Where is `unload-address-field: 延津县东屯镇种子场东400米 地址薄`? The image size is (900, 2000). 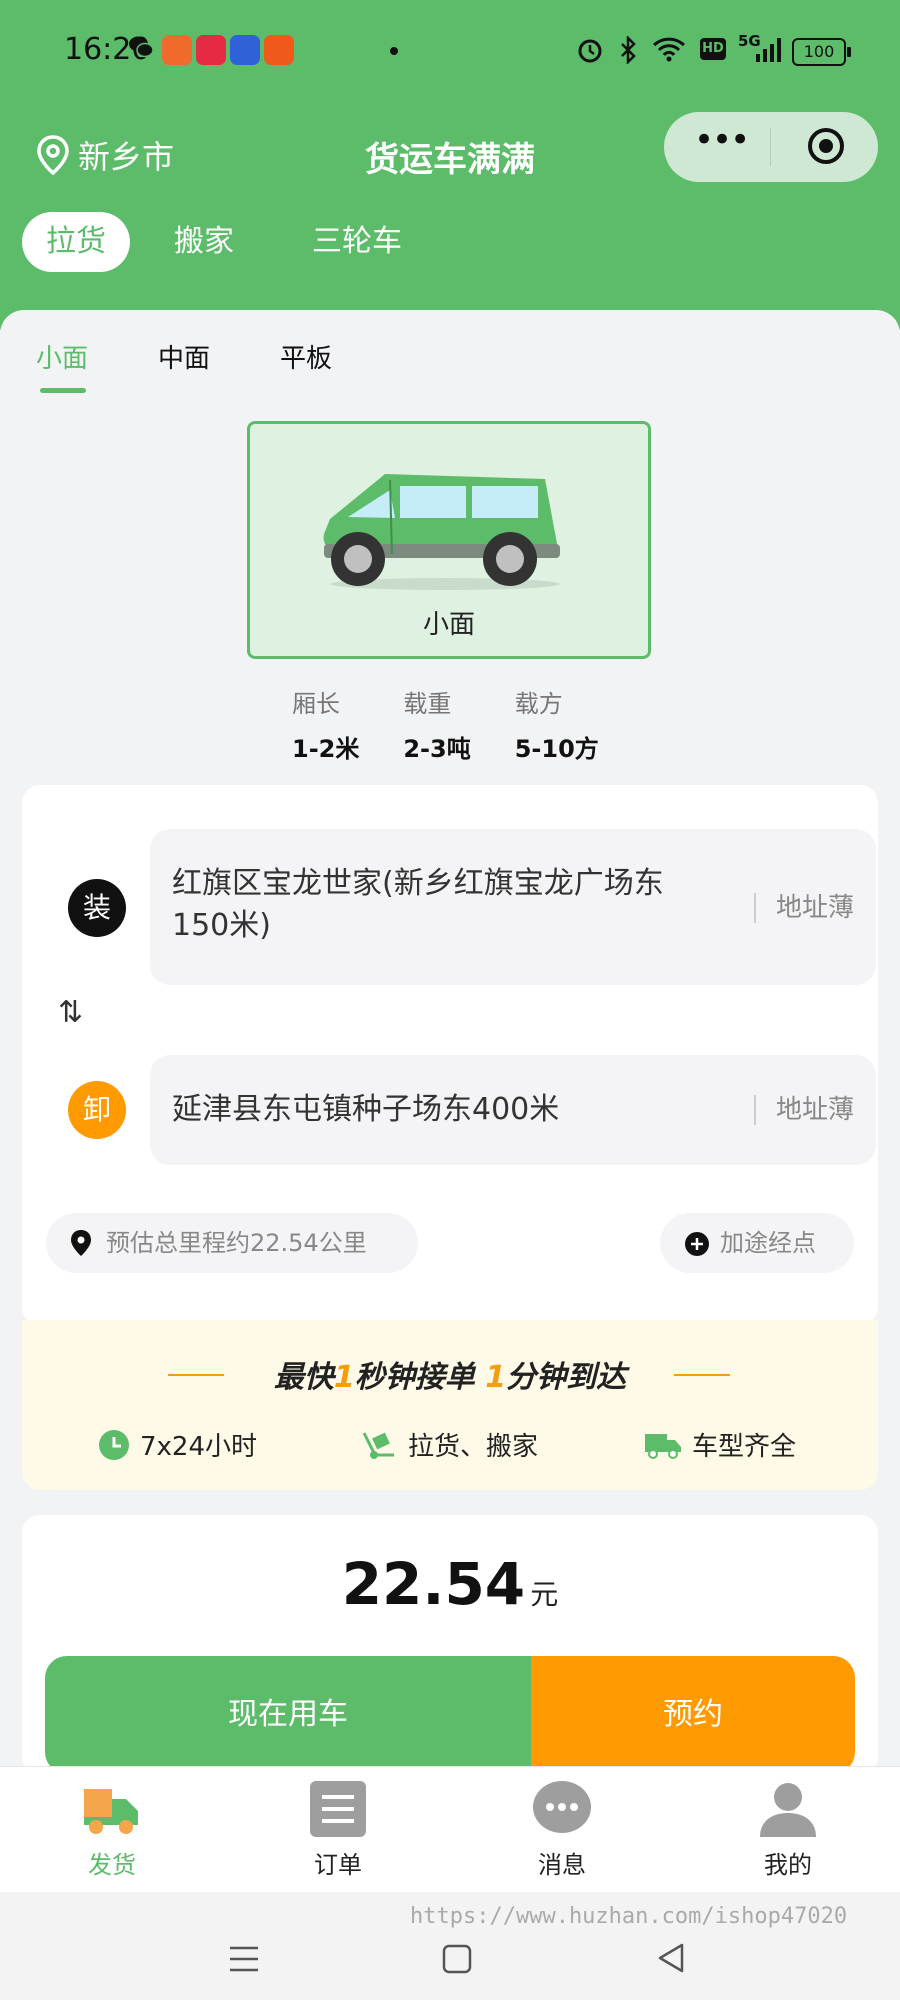 unload-address-field: 延津县东屯镇种子场东400米 地址薄 is located at coordinates (513, 1110).